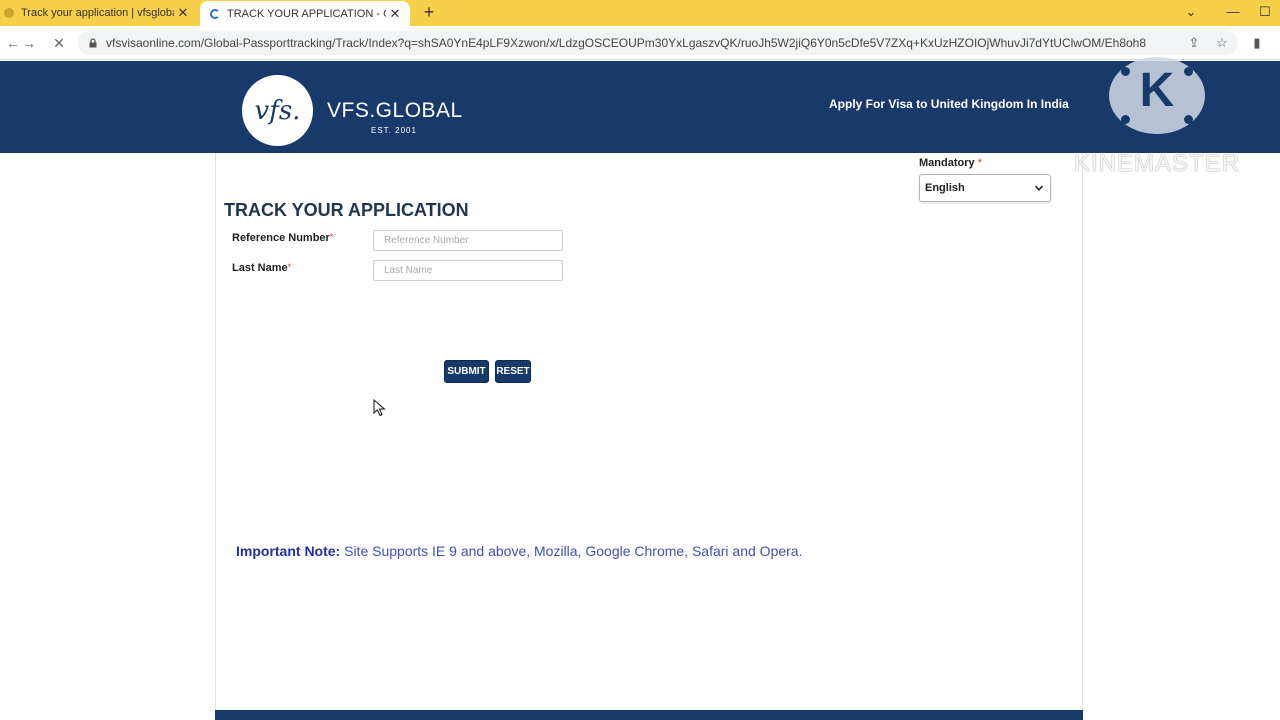  I want to click on tab-favicon-icon, so click(9, 13).